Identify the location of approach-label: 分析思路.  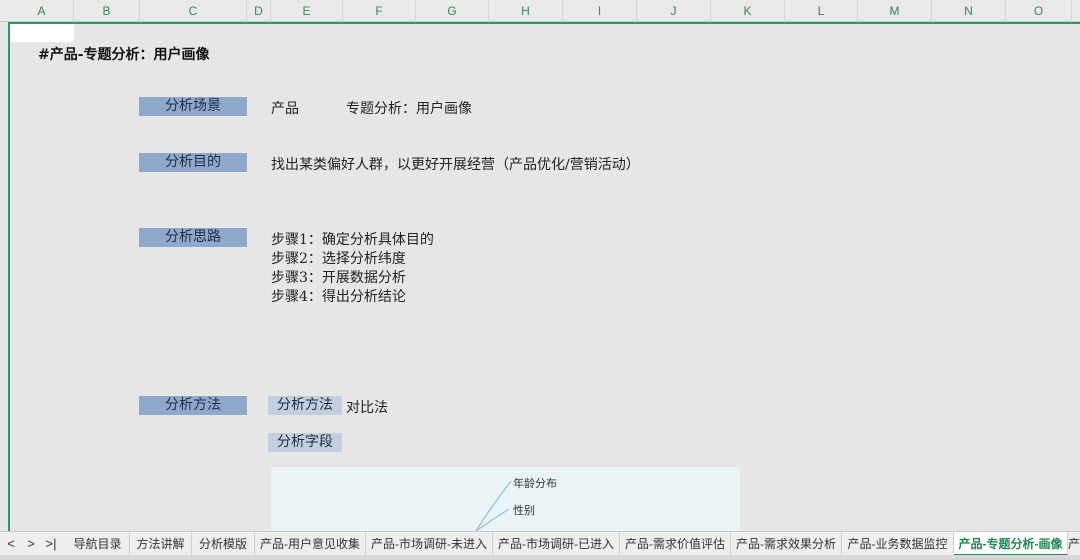
(193, 237).